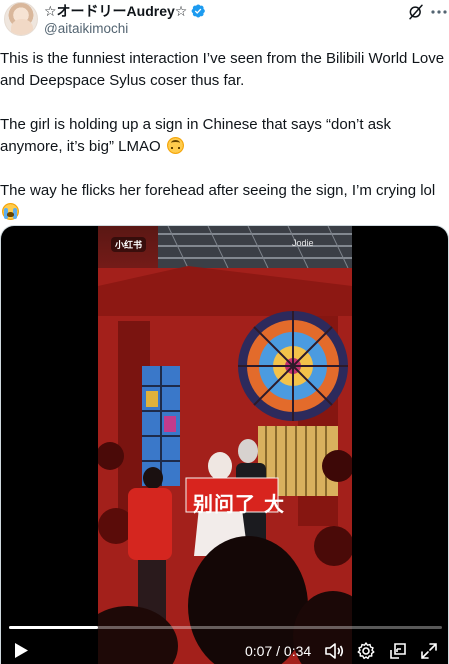 The height and width of the screenshot is (664, 449). What do you see at coordinates (439, 12) in the screenshot?
I see `more-icon` at bounding box center [439, 12].